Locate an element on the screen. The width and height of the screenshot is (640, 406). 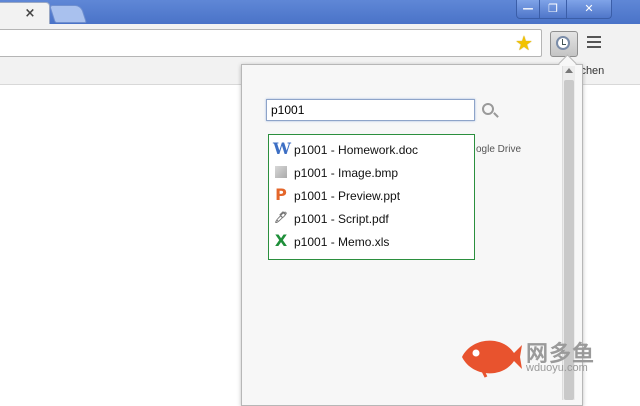
bookmark-star-icon: ★ is located at coordinates (525, 43).